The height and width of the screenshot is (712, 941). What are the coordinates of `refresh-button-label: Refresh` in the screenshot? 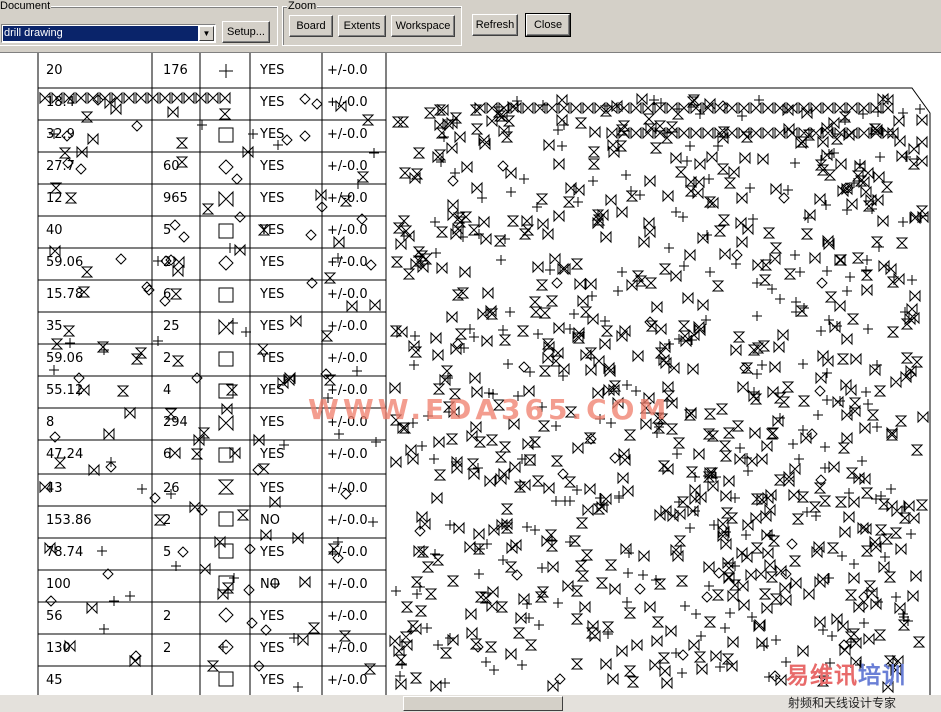 It's located at (495, 25).